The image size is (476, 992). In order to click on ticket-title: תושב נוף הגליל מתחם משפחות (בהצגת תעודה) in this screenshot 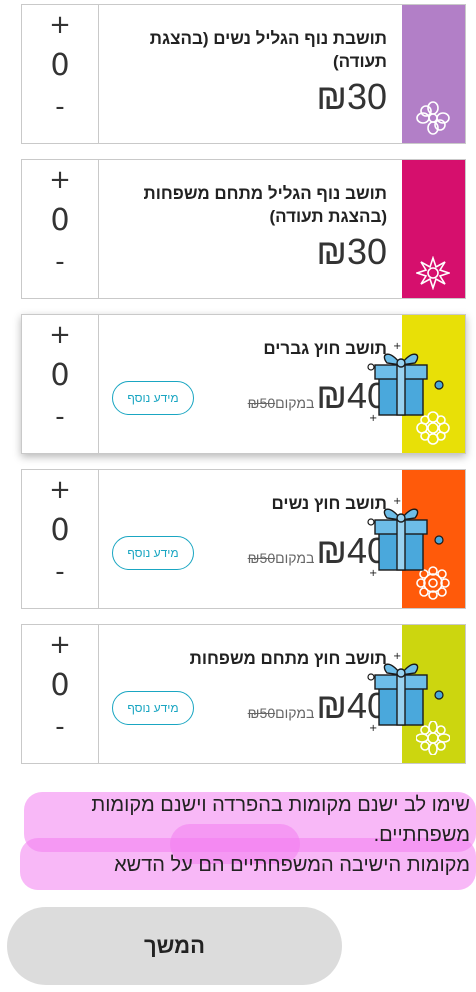, I will do `click(265, 205)`.